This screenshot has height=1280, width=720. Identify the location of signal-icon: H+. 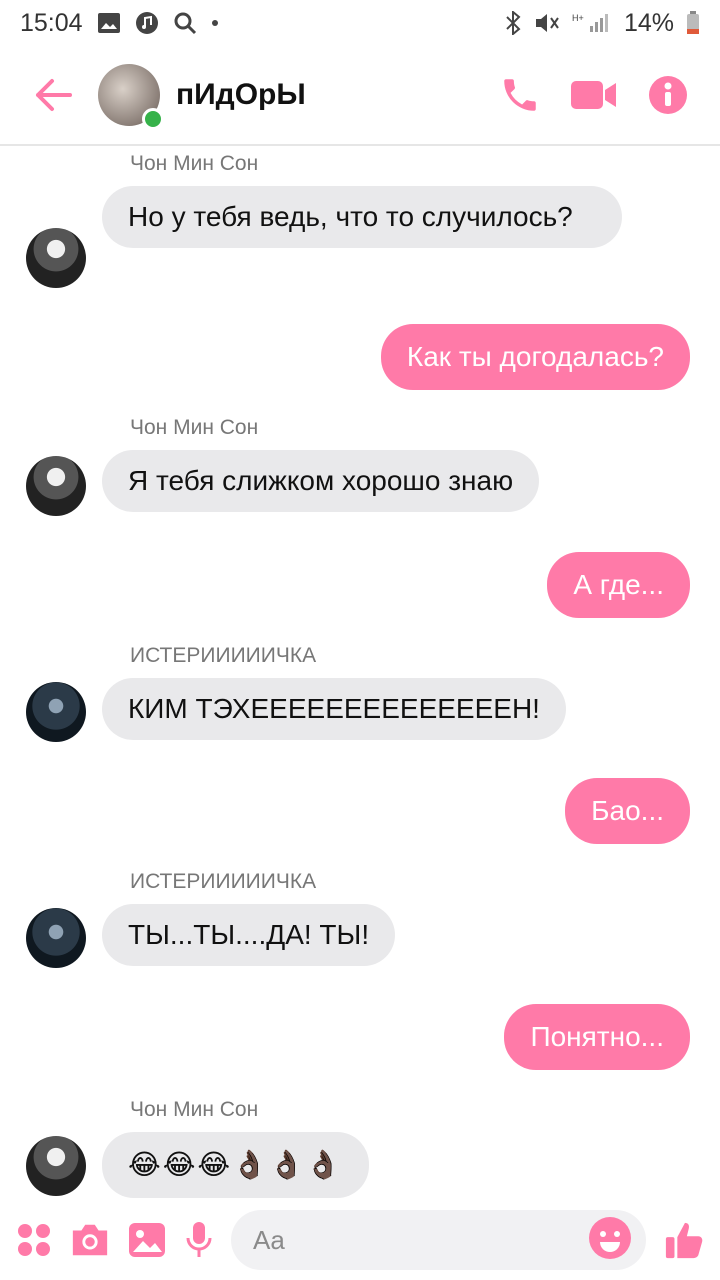
(592, 23).